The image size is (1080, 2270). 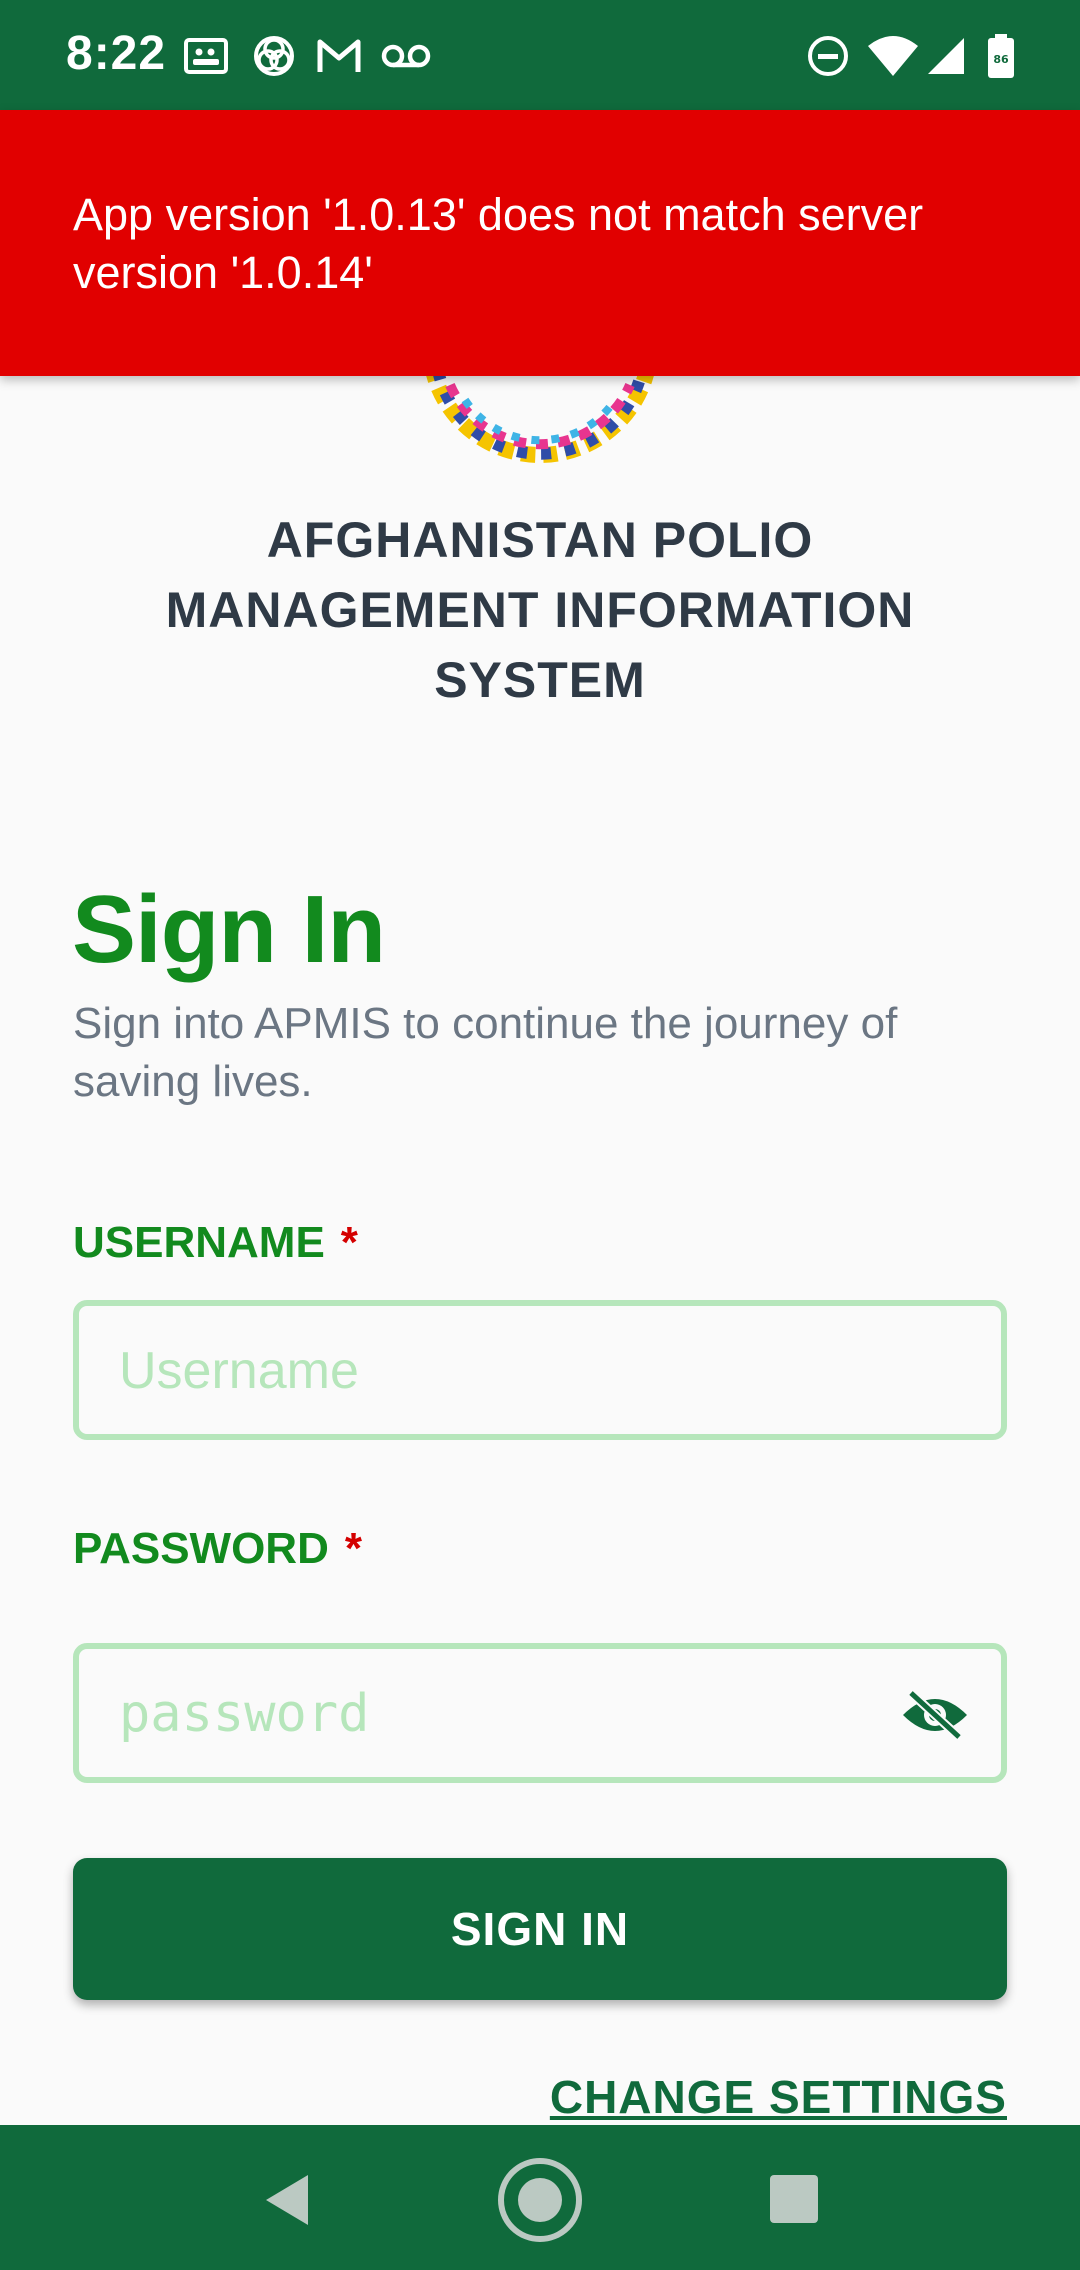 I want to click on signin-heading: Sign In, so click(x=229, y=929).